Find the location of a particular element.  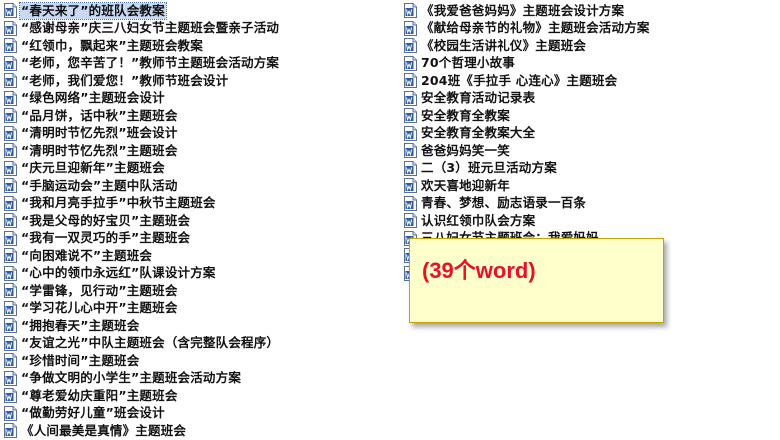

file-item: 《献给母亲节的礼物》主题班会活动方案 is located at coordinates (579, 29).